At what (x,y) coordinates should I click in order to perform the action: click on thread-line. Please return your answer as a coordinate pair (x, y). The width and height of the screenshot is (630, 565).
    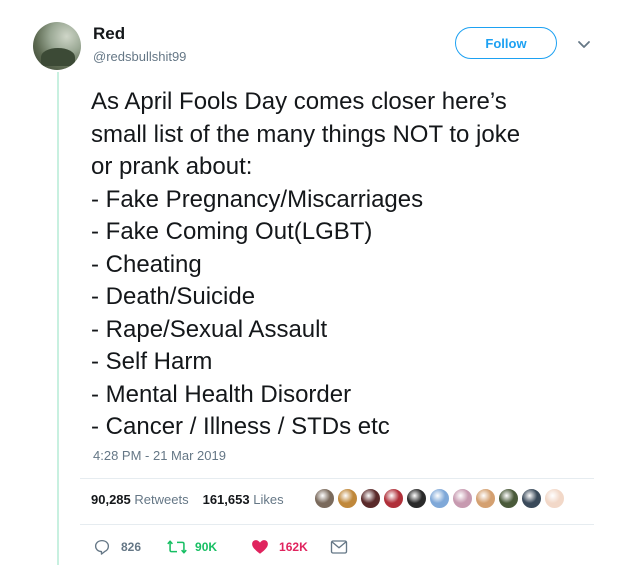
    Looking at the image, I should click on (58, 318).